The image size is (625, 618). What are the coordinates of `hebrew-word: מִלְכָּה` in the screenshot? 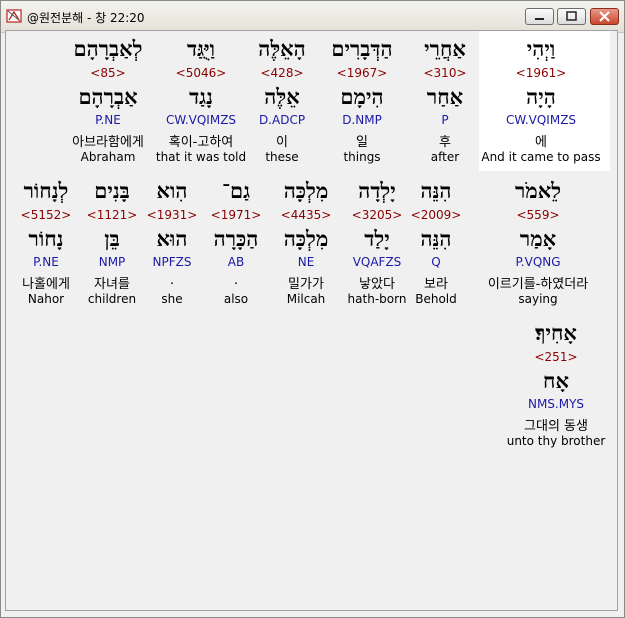 It's located at (306, 191).